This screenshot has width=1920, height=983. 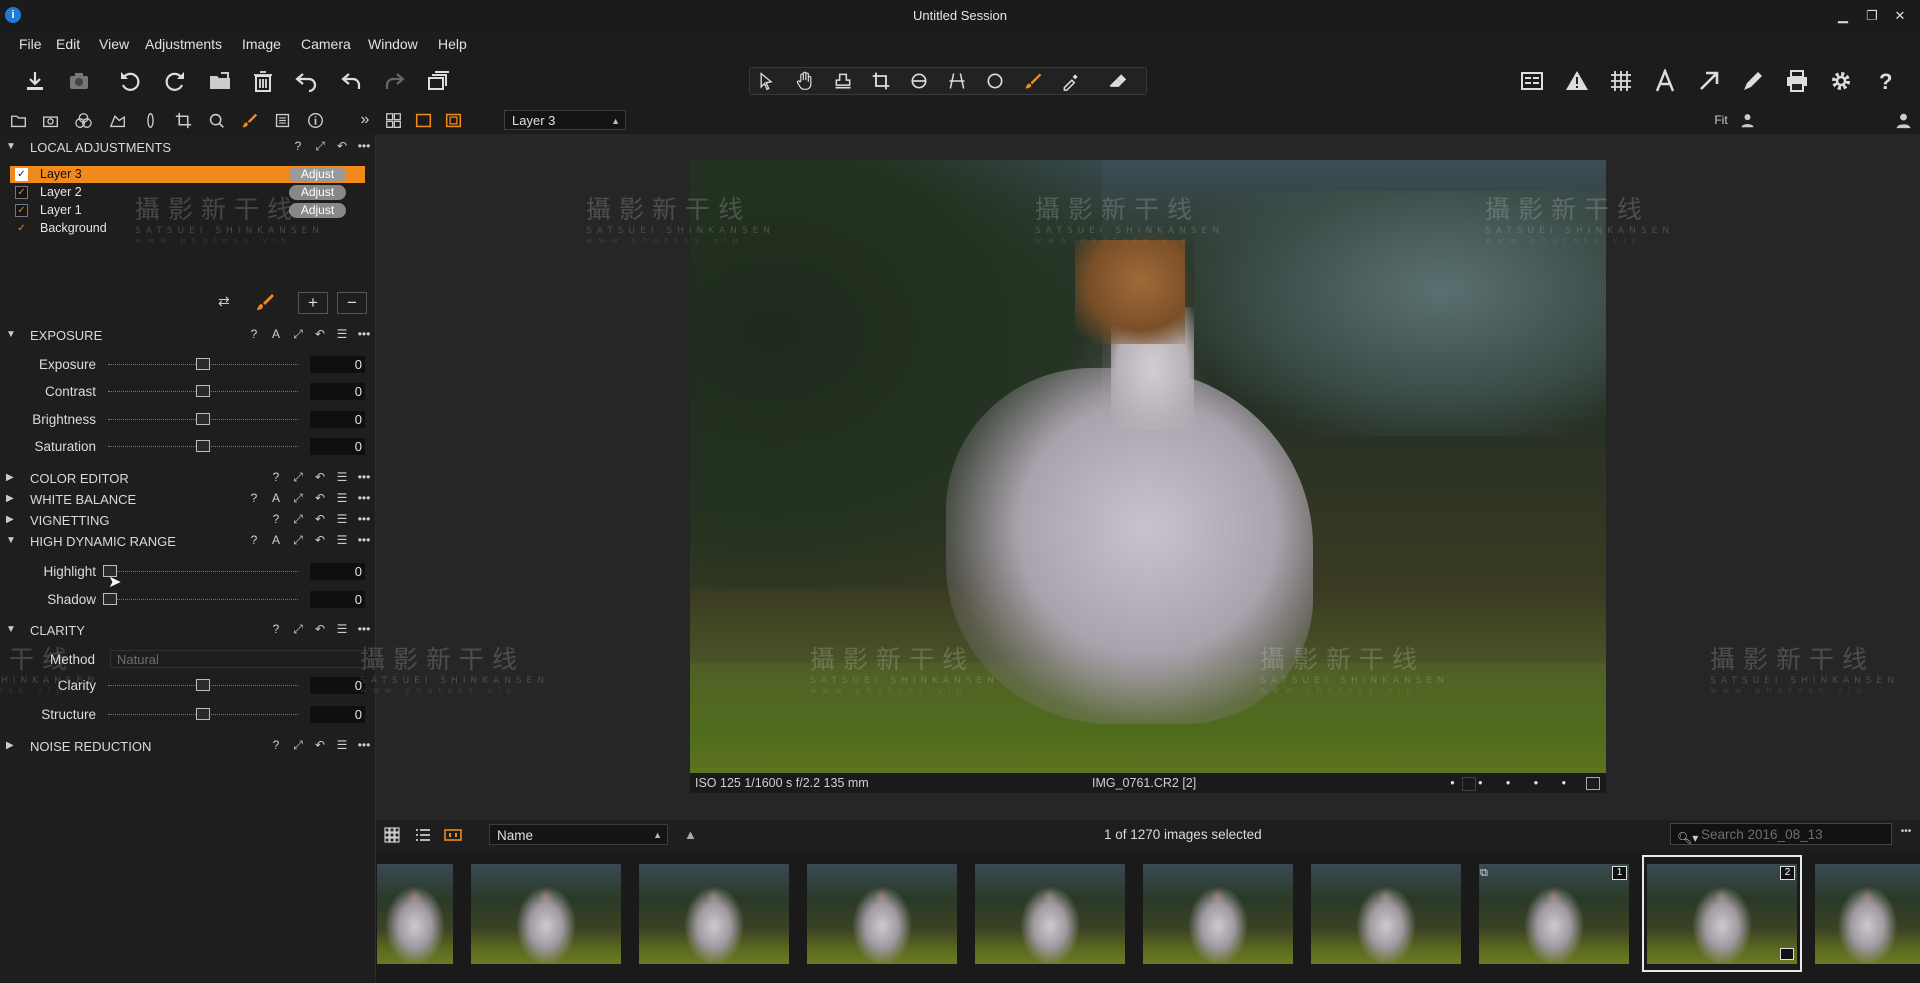 I want to click on hand-pan-icon, so click(x=805, y=81).